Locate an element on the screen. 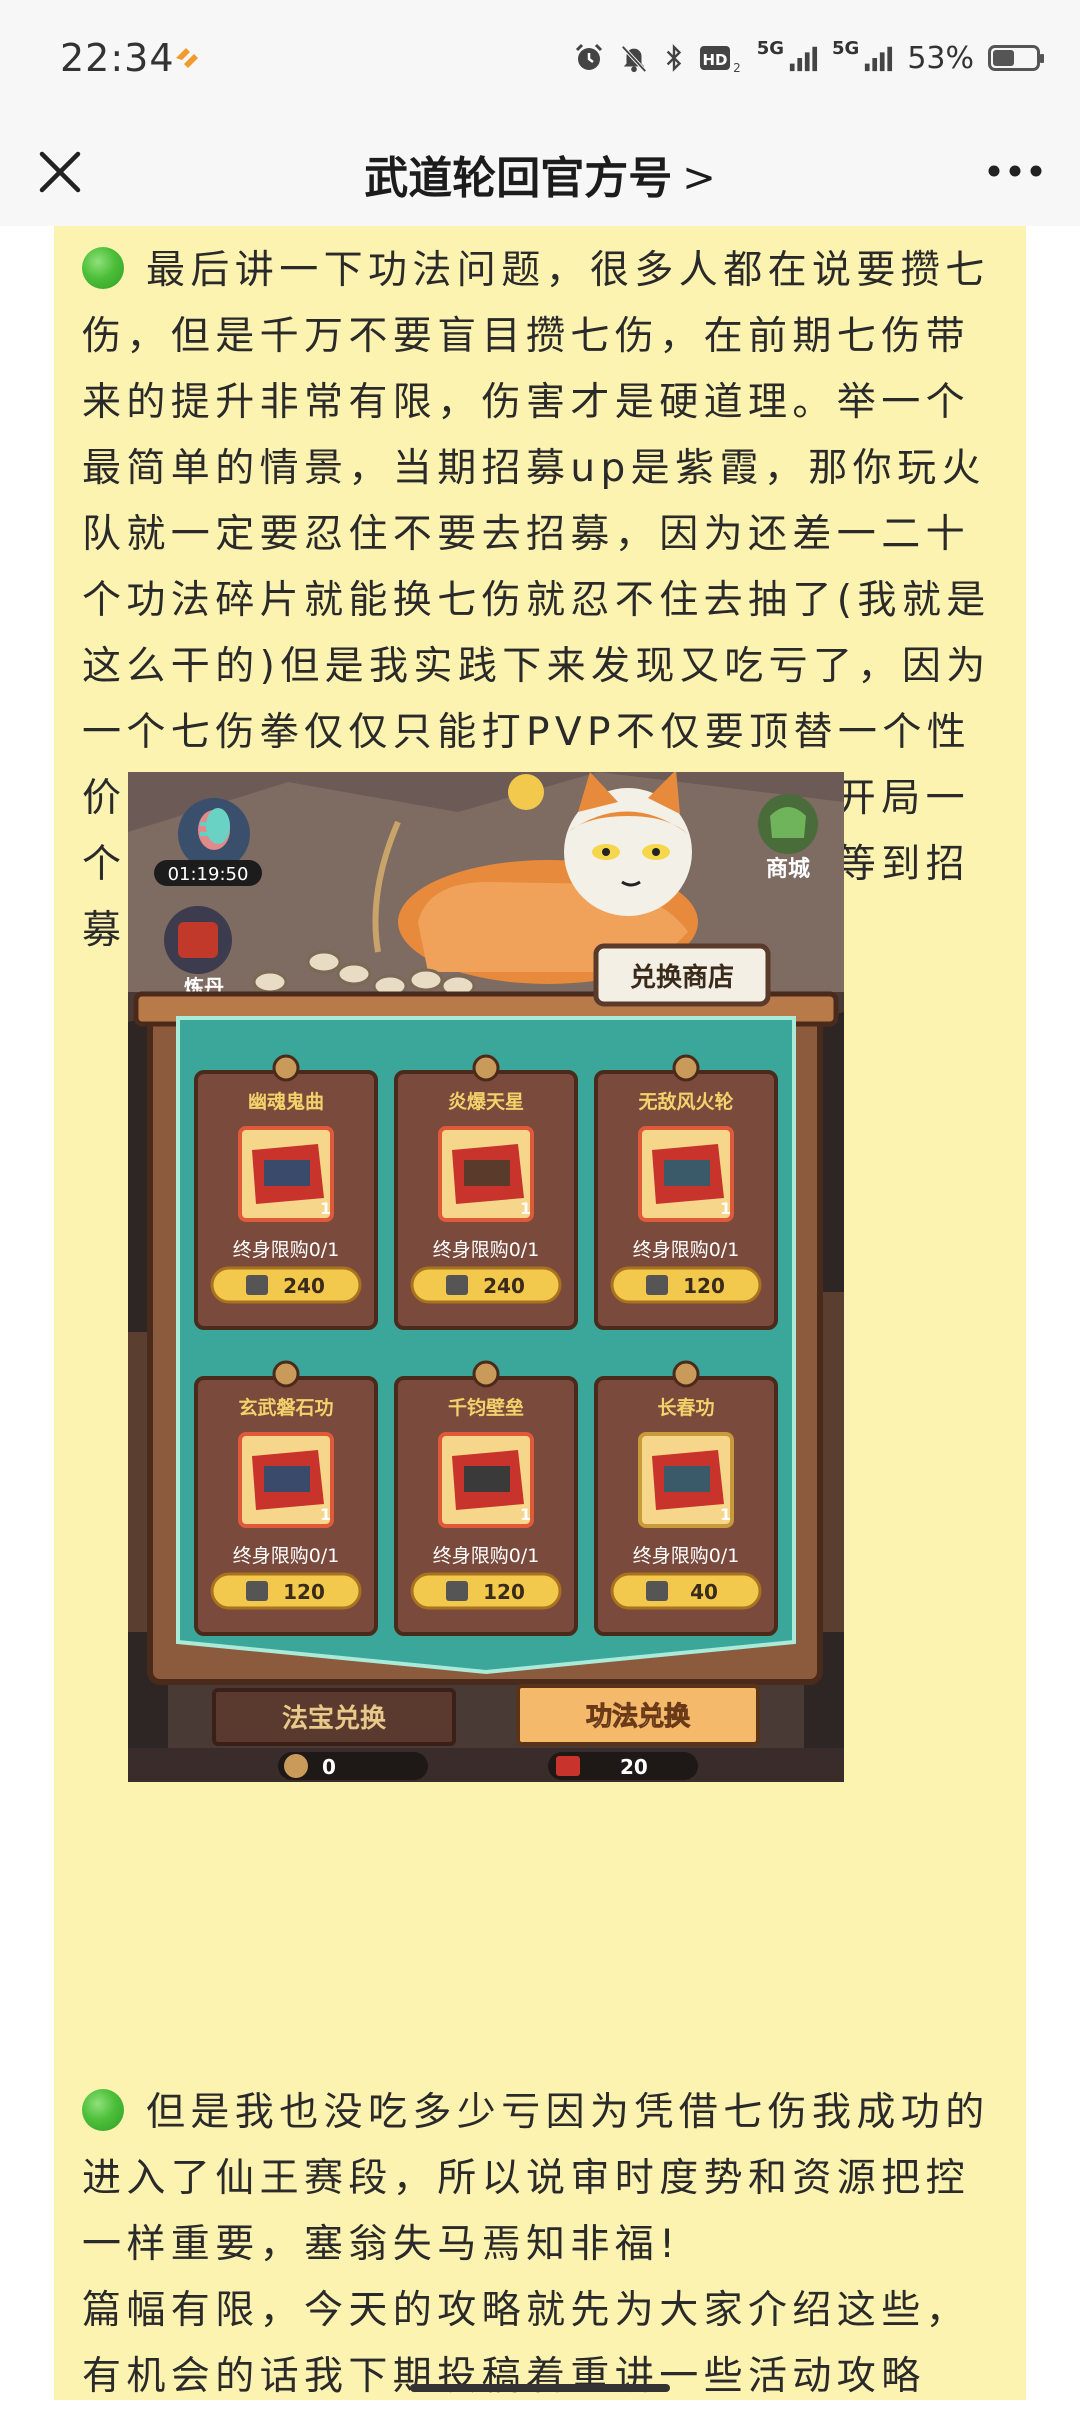 The width and height of the screenshot is (1080, 2410). item-name: 幽魂鬼曲 is located at coordinates (286, 1101).